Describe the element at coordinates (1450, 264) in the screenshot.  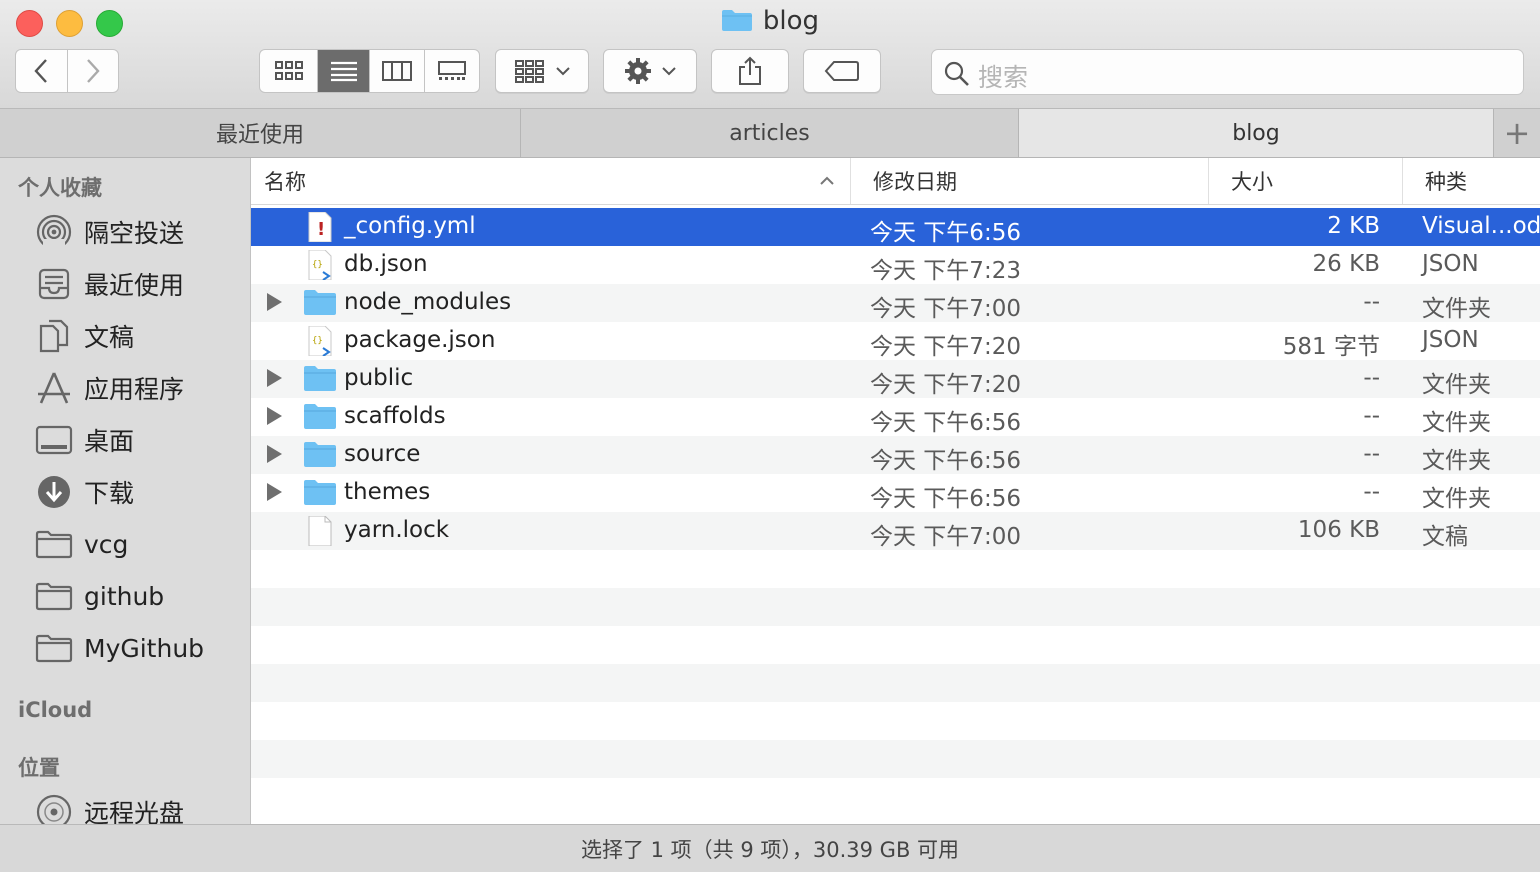
I see `file-kind: JSON` at that location.